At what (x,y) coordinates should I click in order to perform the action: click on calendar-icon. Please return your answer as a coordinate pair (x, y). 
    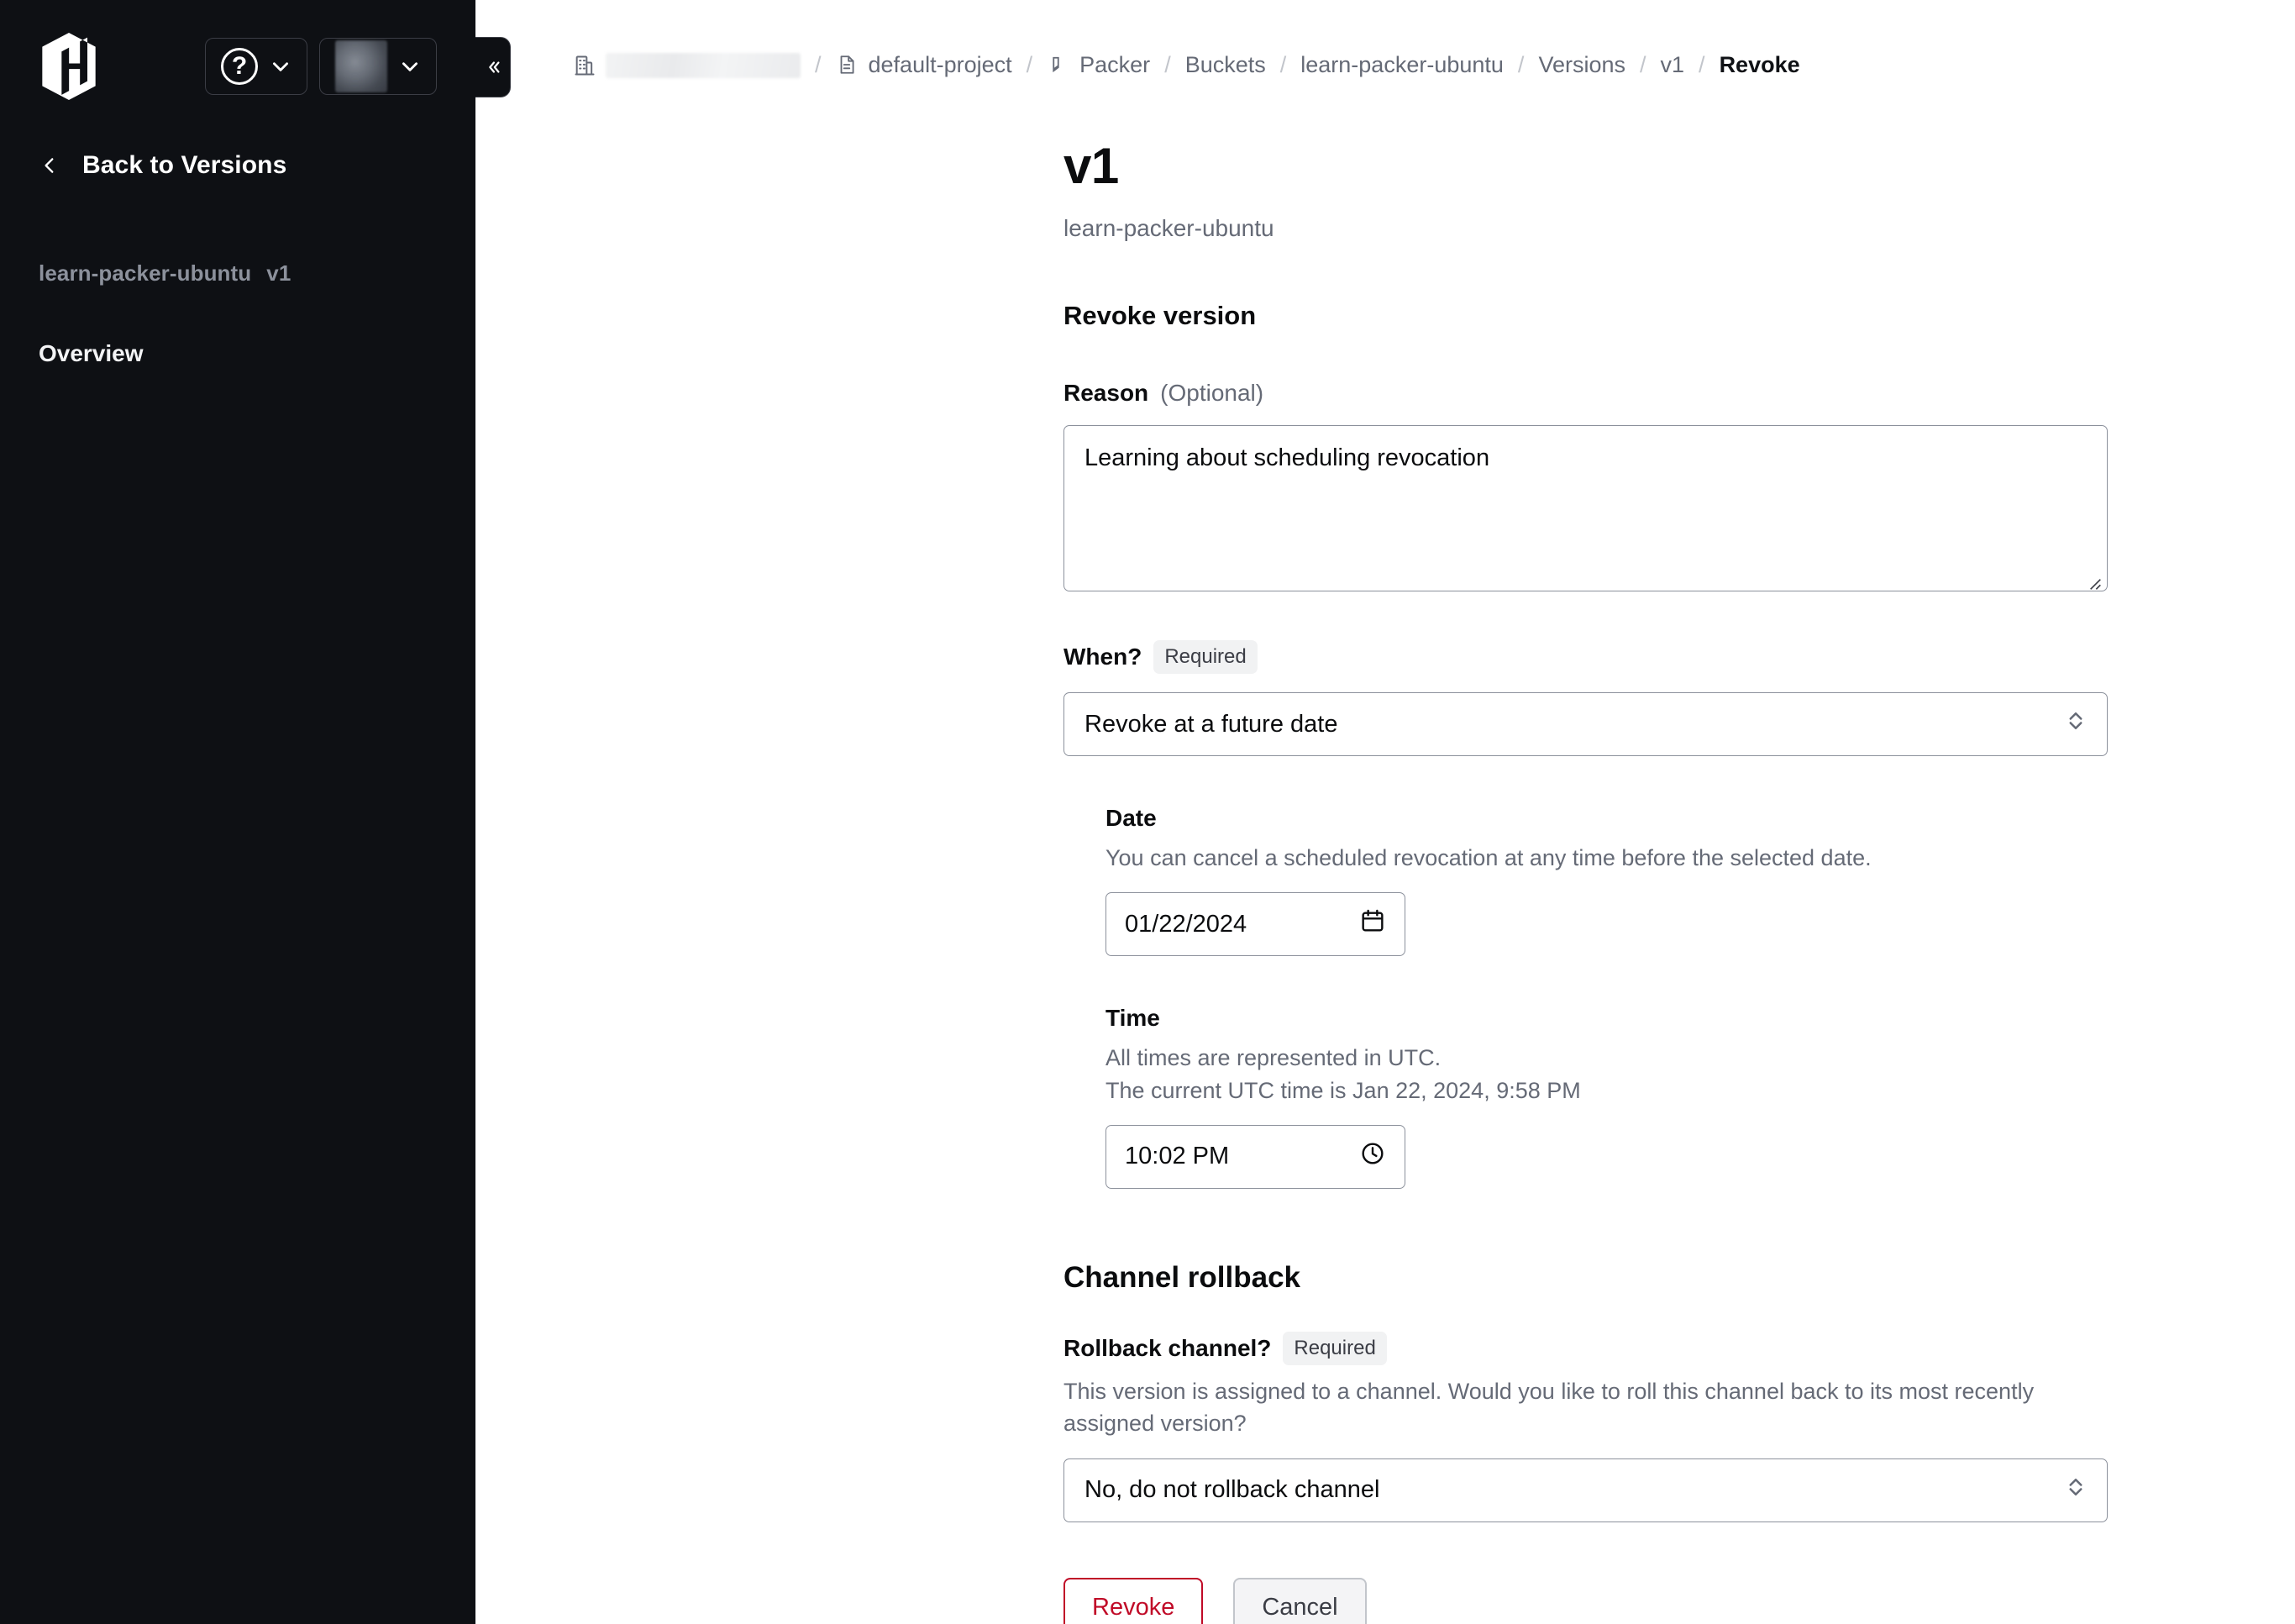
    Looking at the image, I should click on (1372, 924).